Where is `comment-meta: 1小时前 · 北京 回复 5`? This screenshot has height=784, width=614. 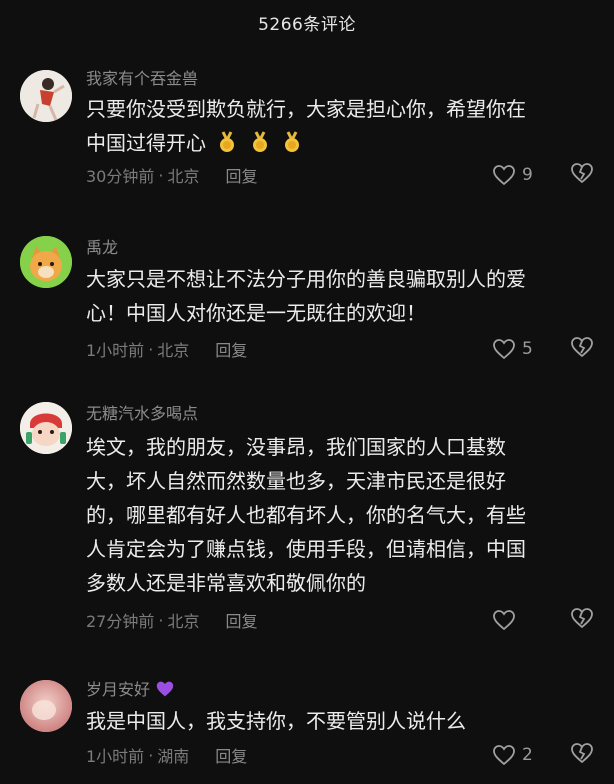 comment-meta: 1小时前 · 北京 回复 5 is located at coordinates (339, 349).